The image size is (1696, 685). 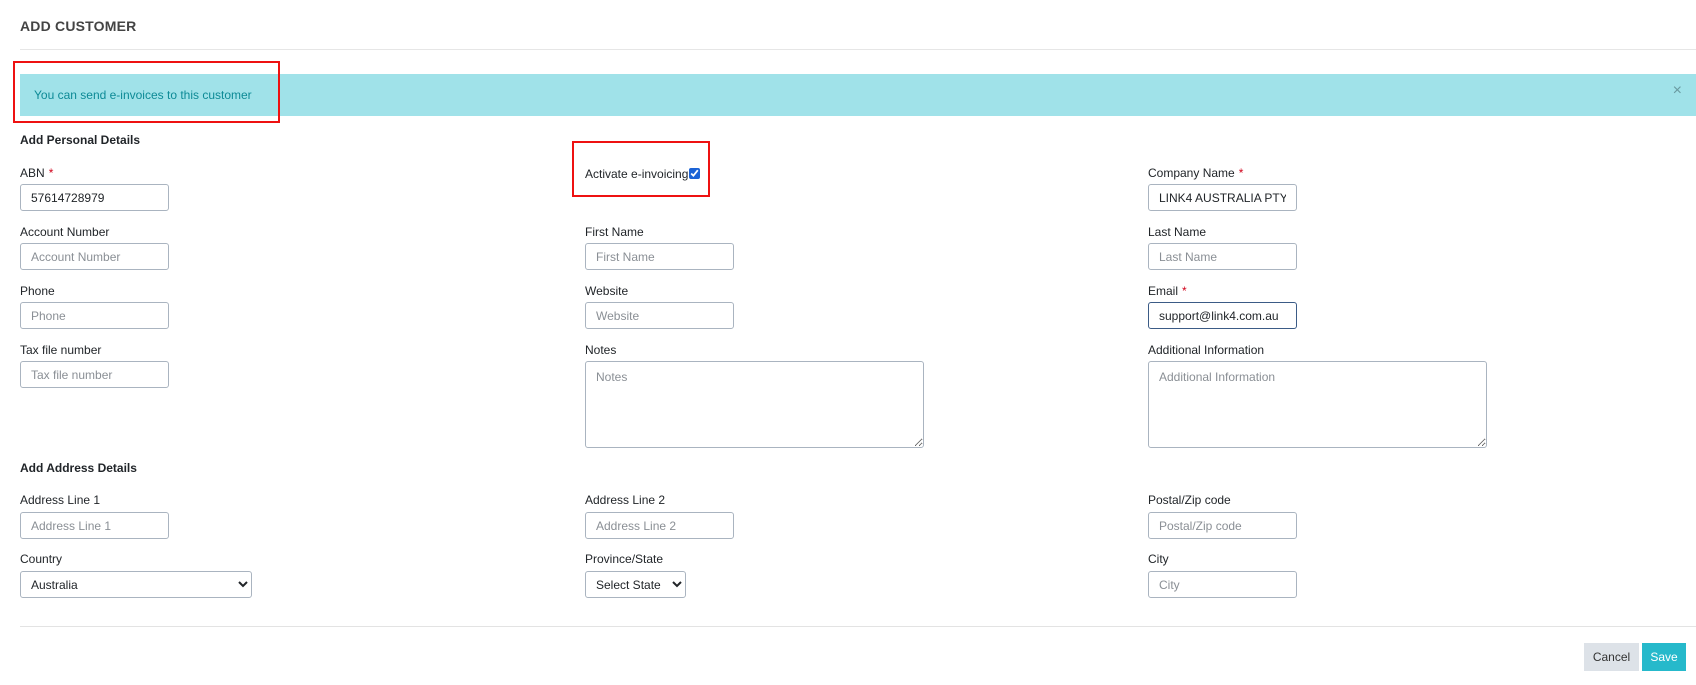 What do you see at coordinates (41, 559) in the screenshot?
I see `country-label: Country` at bounding box center [41, 559].